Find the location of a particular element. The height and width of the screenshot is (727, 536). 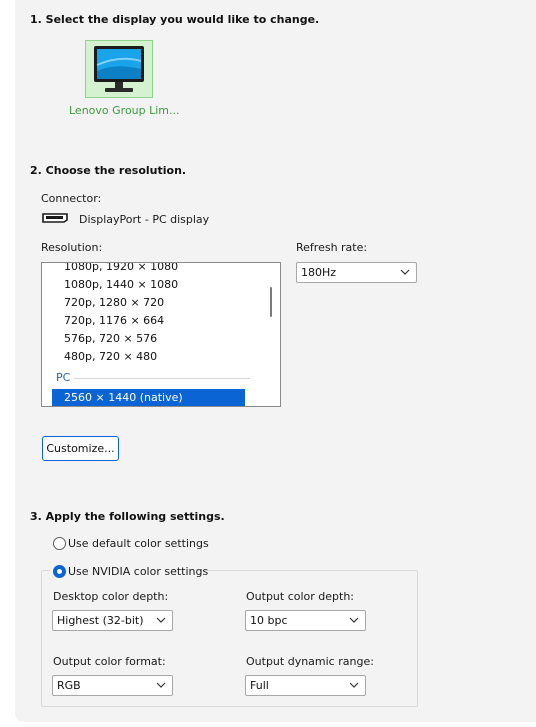

section3-heading: 3. Apply the following settings. is located at coordinates (127, 516).